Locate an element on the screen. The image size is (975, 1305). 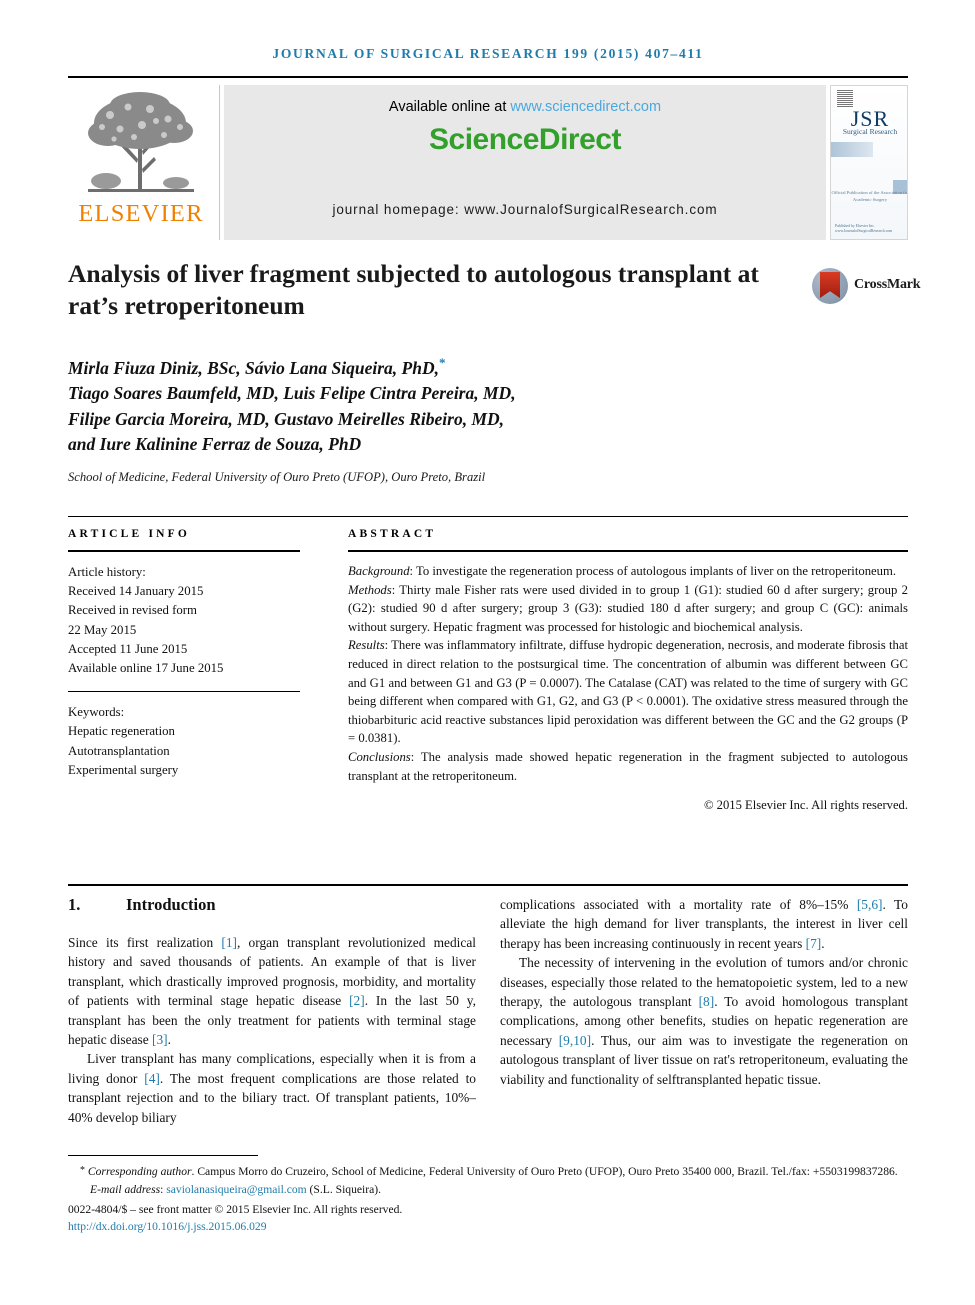
history-item: Available online 17 June 2015 is located at coordinates (146, 668).